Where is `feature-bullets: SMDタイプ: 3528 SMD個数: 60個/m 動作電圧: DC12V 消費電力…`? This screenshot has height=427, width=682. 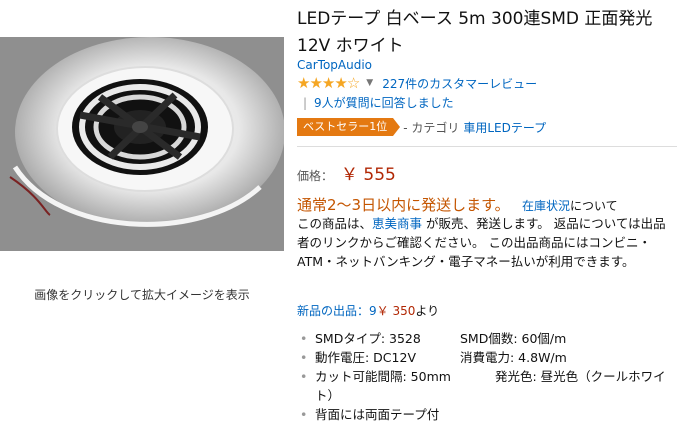
feature-bullets: SMDタイプ: 3528 SMD個数: 60個/m 動作電圧: DC12V 消費電力… is located at coordinates (487, 376).